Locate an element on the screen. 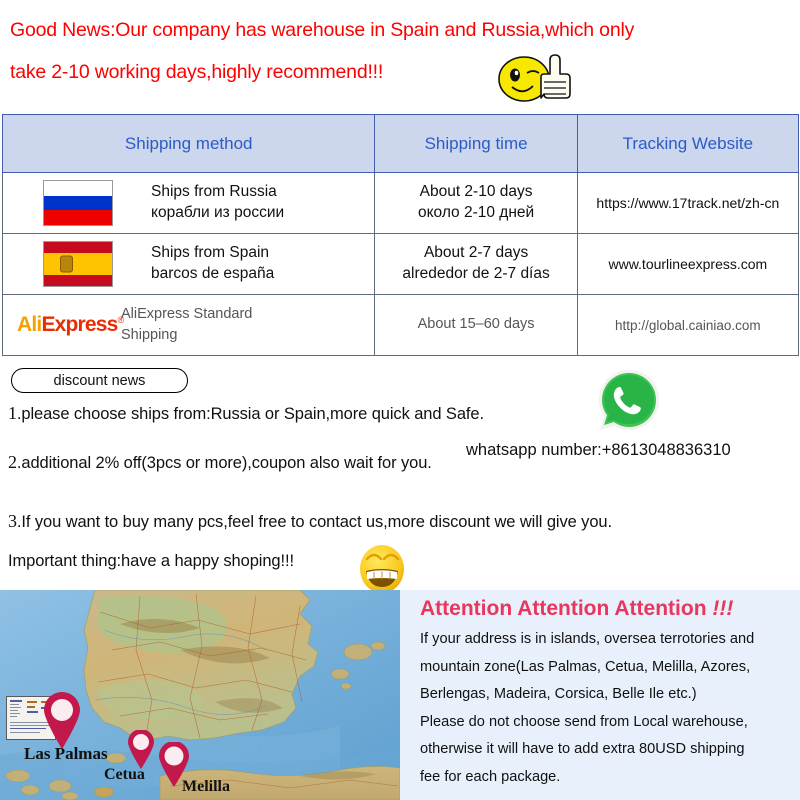 Image resolution: width=800 pixels, height=800 pixels. discount-news-badge: discount news is located at coordinates (99, 380).